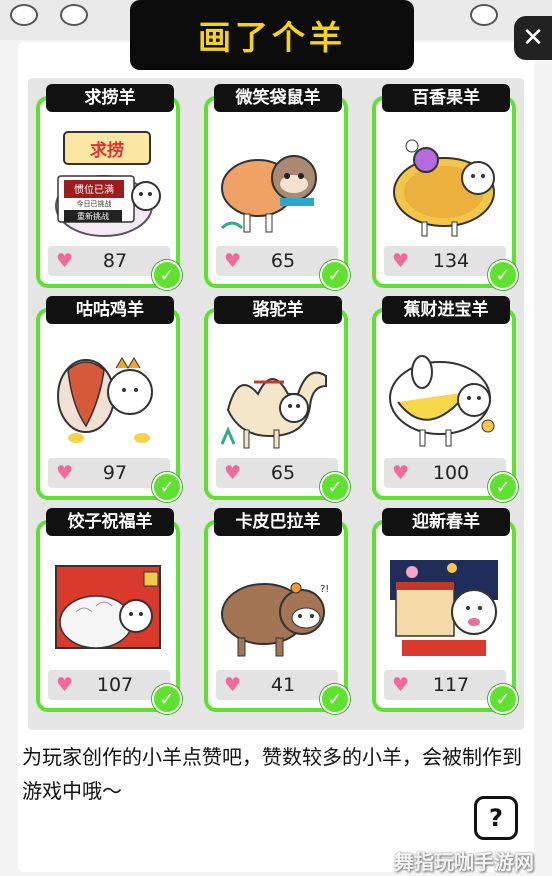 The width and height of the screenshot is (552, 876). I want to click on sheep-card: 求捞羊 求捞 惯位已满 今日已挑战 重新挑战 ♥ 87 ✓, so click(109, 187).